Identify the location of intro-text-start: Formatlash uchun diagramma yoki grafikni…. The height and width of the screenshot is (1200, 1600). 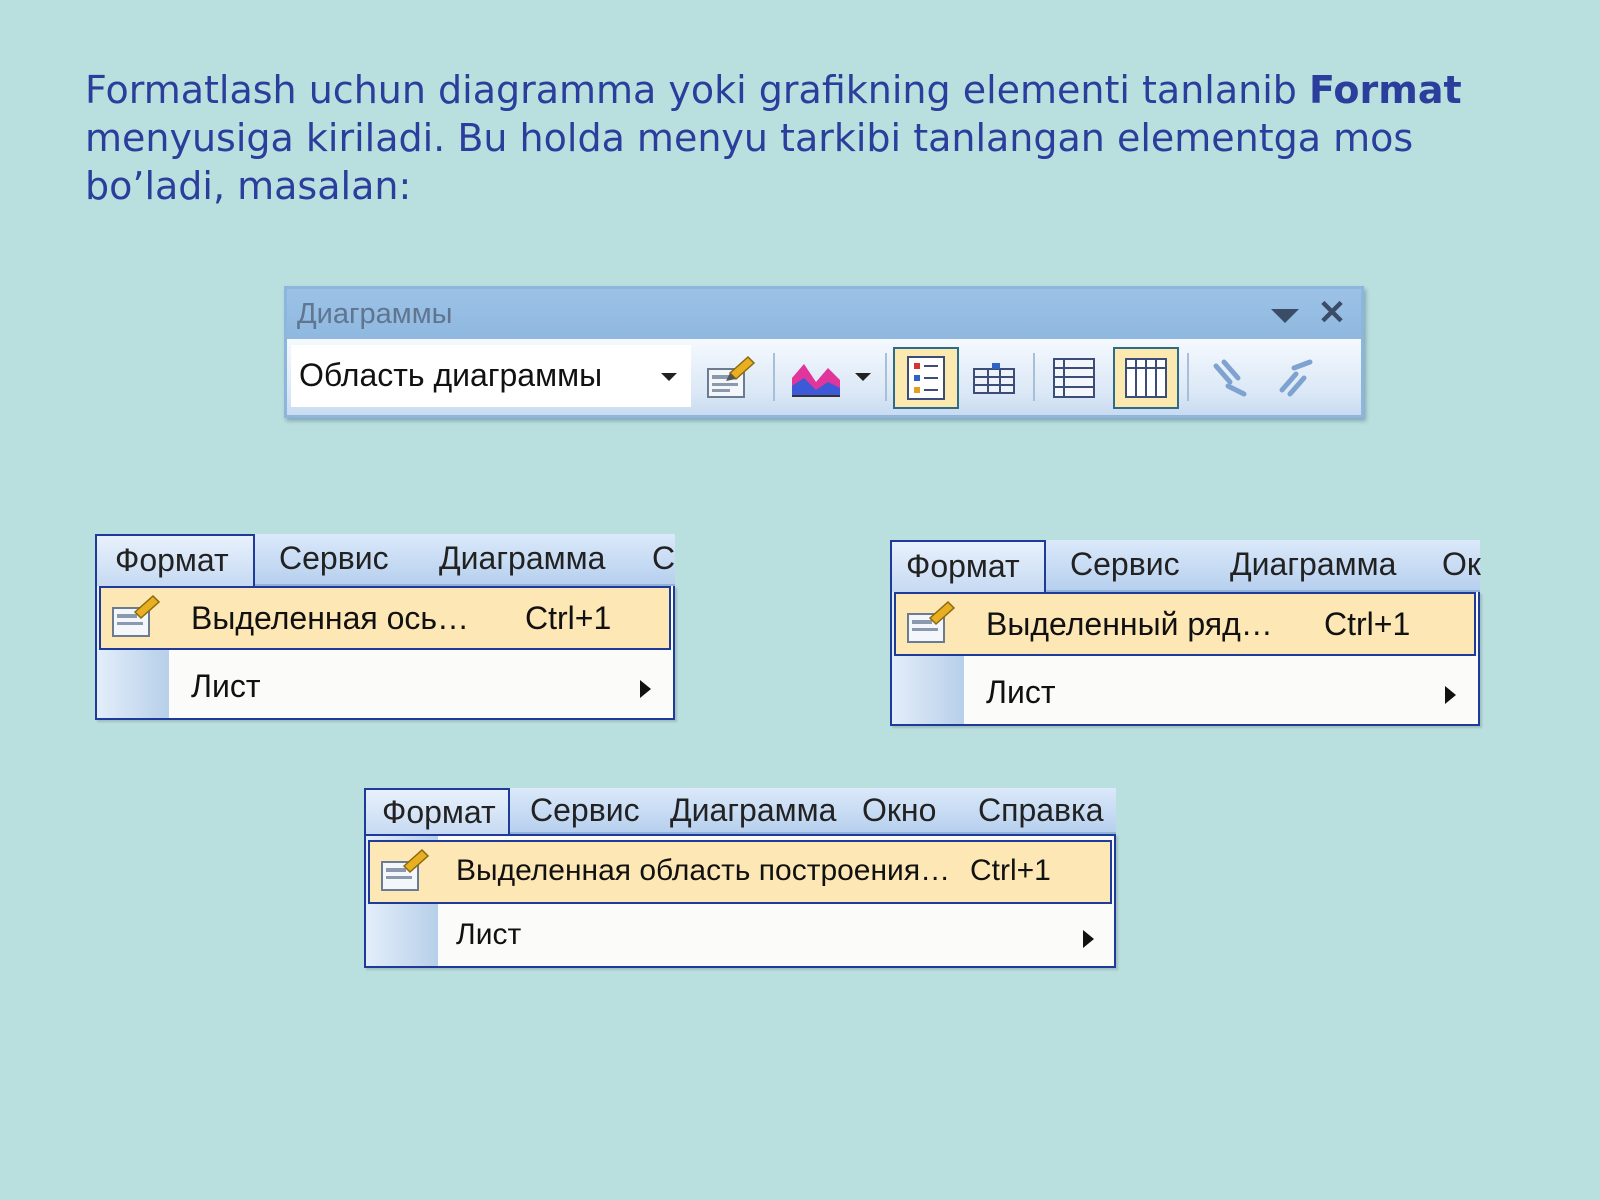
(697, 90).